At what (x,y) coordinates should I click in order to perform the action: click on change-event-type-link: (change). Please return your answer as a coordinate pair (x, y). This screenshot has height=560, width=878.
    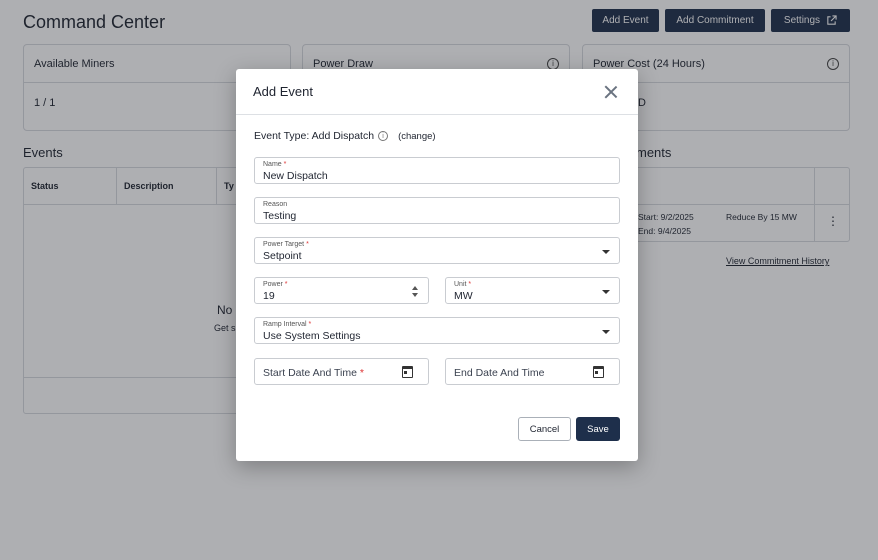
    Looking at the image, I should click on (417, 136).